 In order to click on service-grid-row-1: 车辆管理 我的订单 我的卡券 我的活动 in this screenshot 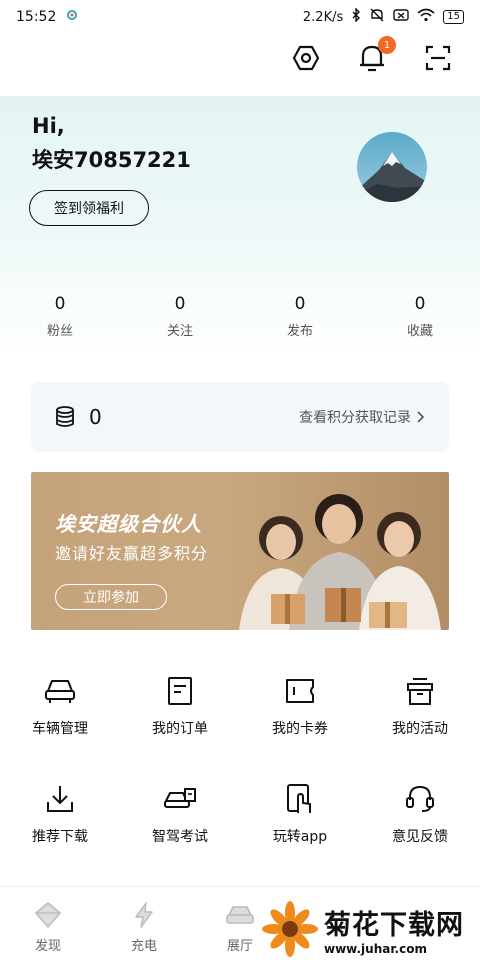, I will do `click(240, 706)`.